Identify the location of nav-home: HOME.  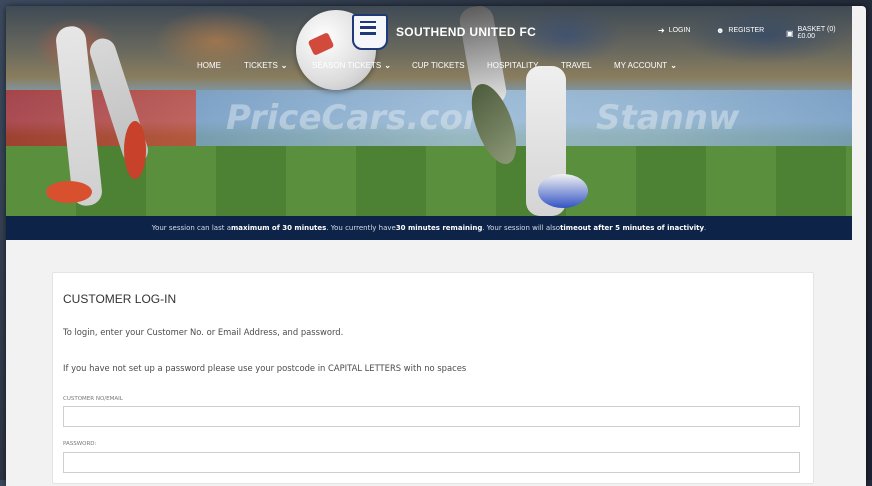
(209, 65).